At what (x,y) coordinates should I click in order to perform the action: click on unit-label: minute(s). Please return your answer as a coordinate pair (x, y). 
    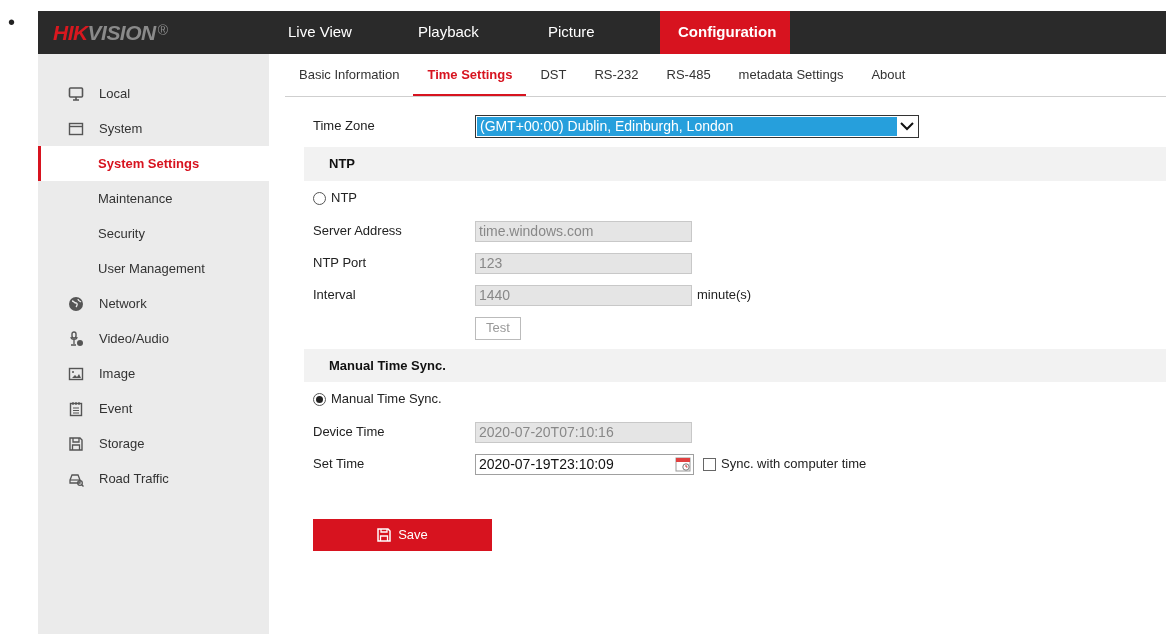
    Looking at the image, I should click on (724, 295).